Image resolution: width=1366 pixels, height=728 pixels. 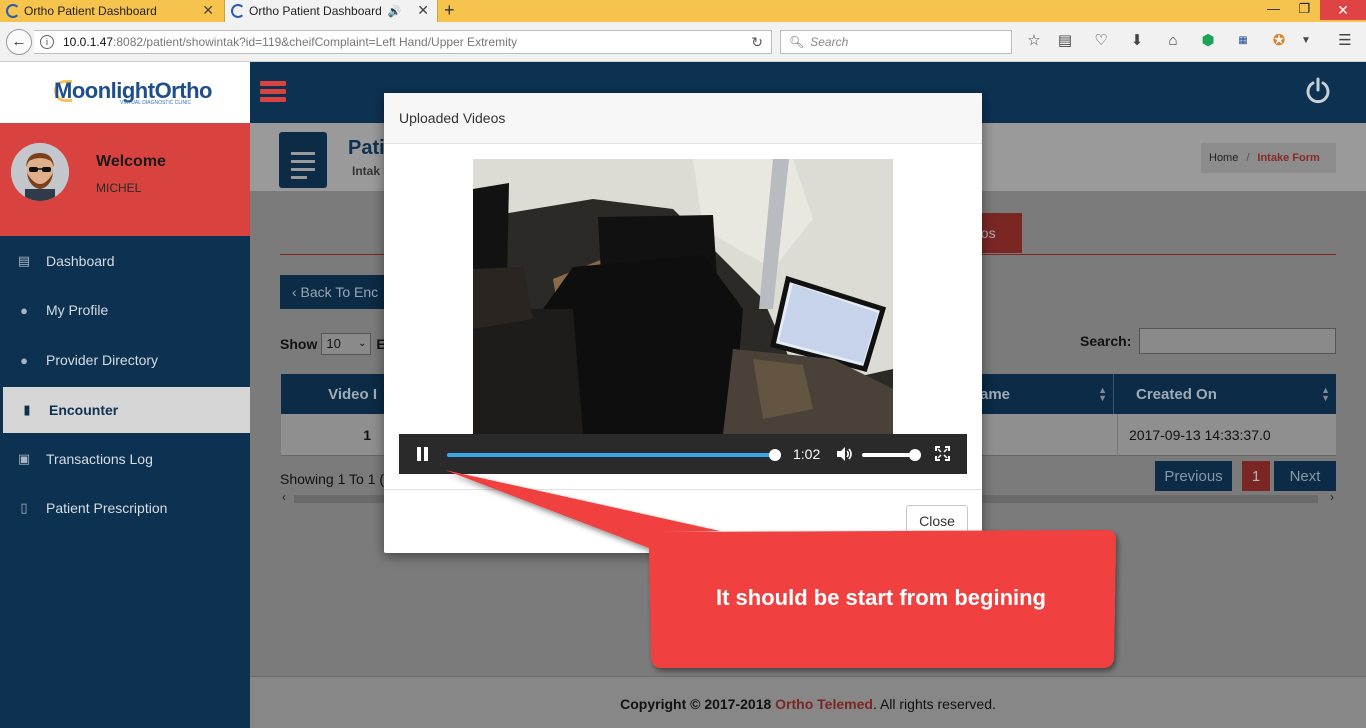 What do you see at coordinates (807, 454) in the screenshot?
I see `playback-time: 1:02` at bounding box center [807, 454].